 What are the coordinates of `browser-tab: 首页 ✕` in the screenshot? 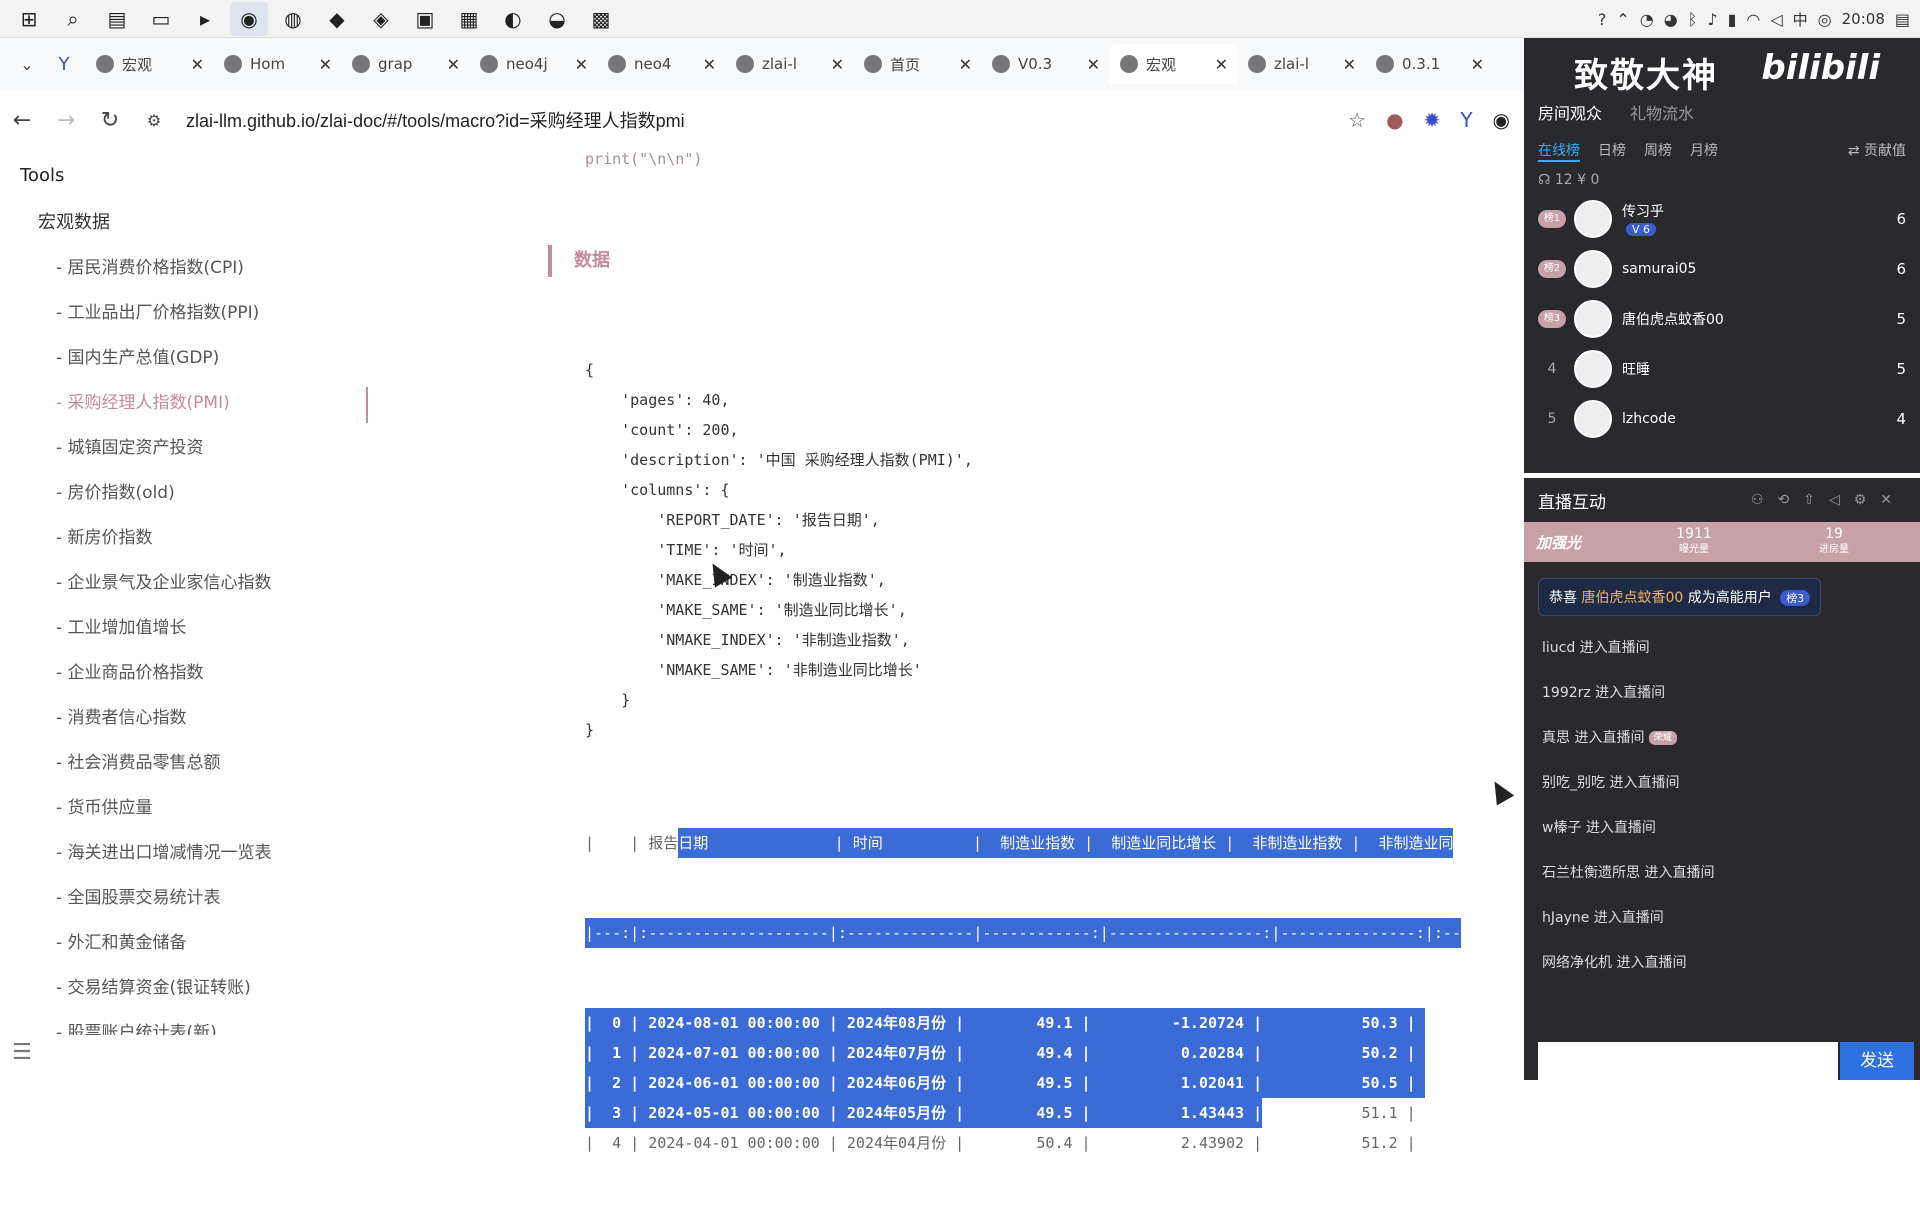 It's located at (918, 64).